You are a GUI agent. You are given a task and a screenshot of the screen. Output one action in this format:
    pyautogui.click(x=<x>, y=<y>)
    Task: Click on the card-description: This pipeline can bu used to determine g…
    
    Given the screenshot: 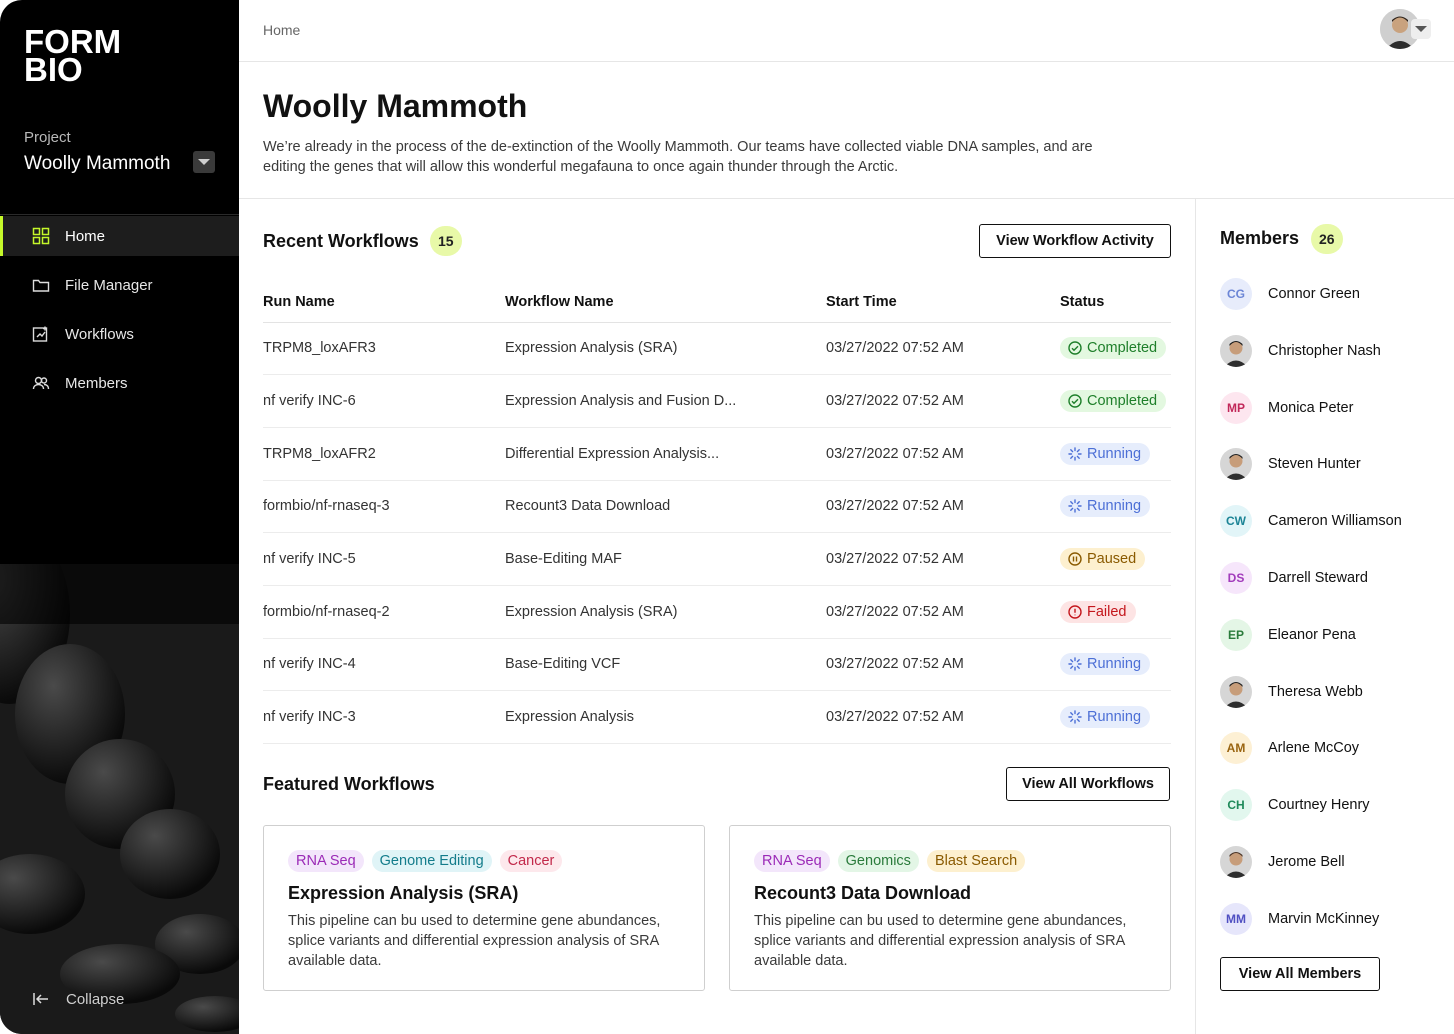 What is the action you would take?
    pyautogui.click(x=940, y=941)
    